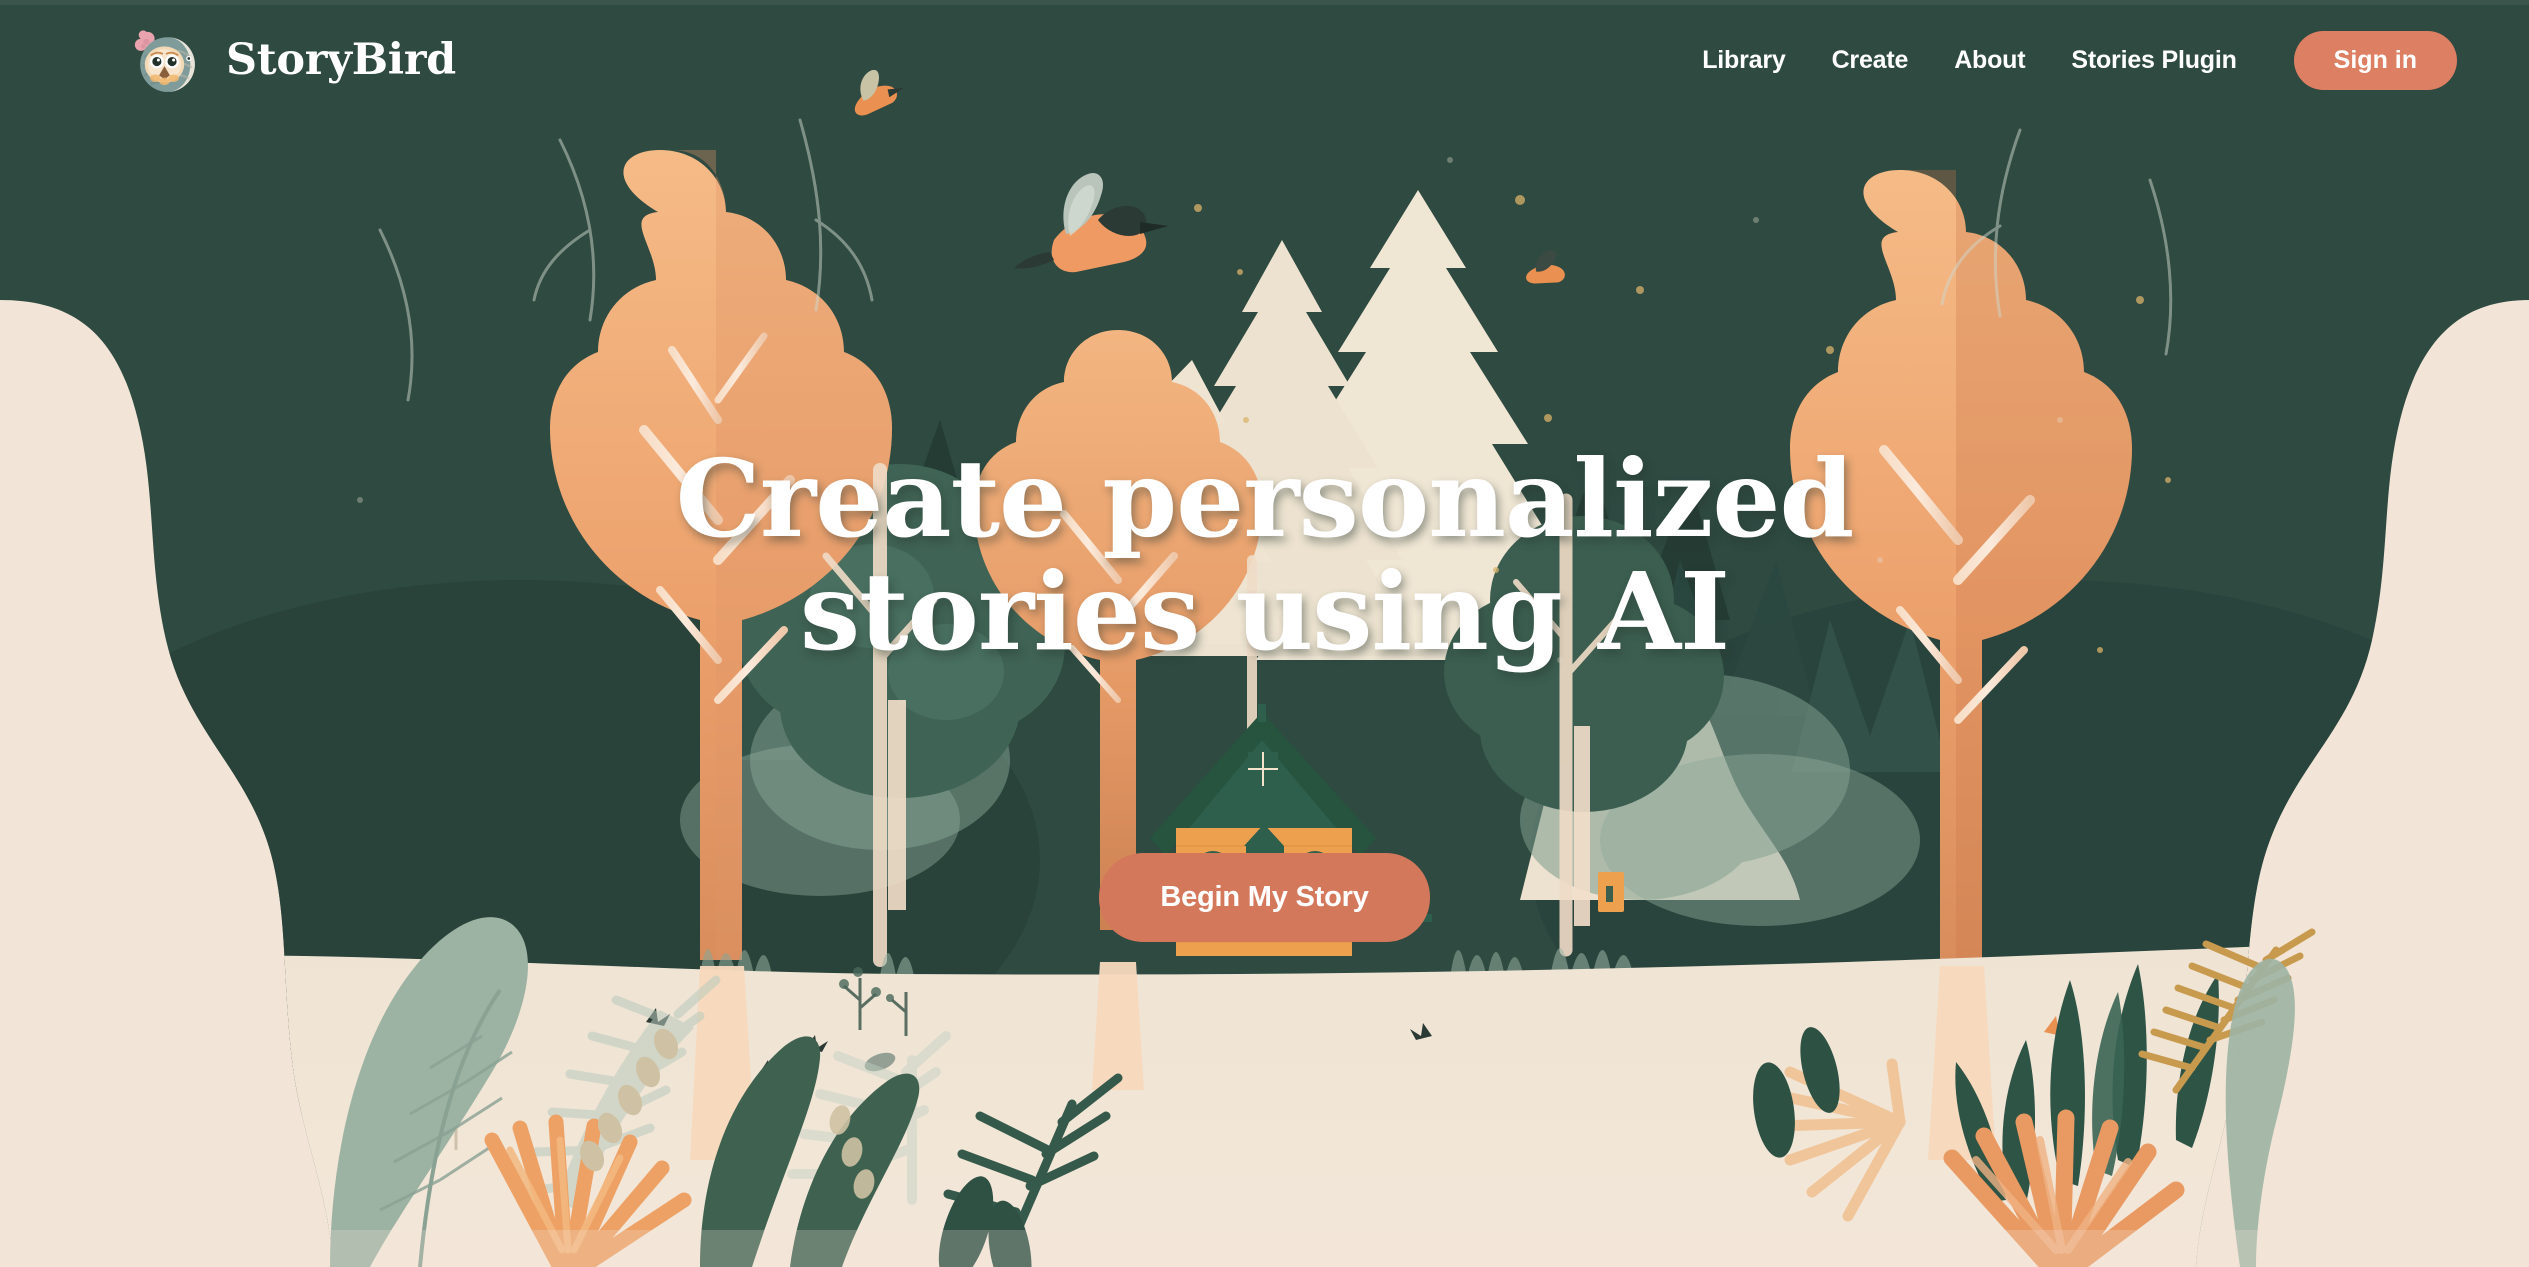  I want to click on brand-name: StoryBird, so click(341, 59).